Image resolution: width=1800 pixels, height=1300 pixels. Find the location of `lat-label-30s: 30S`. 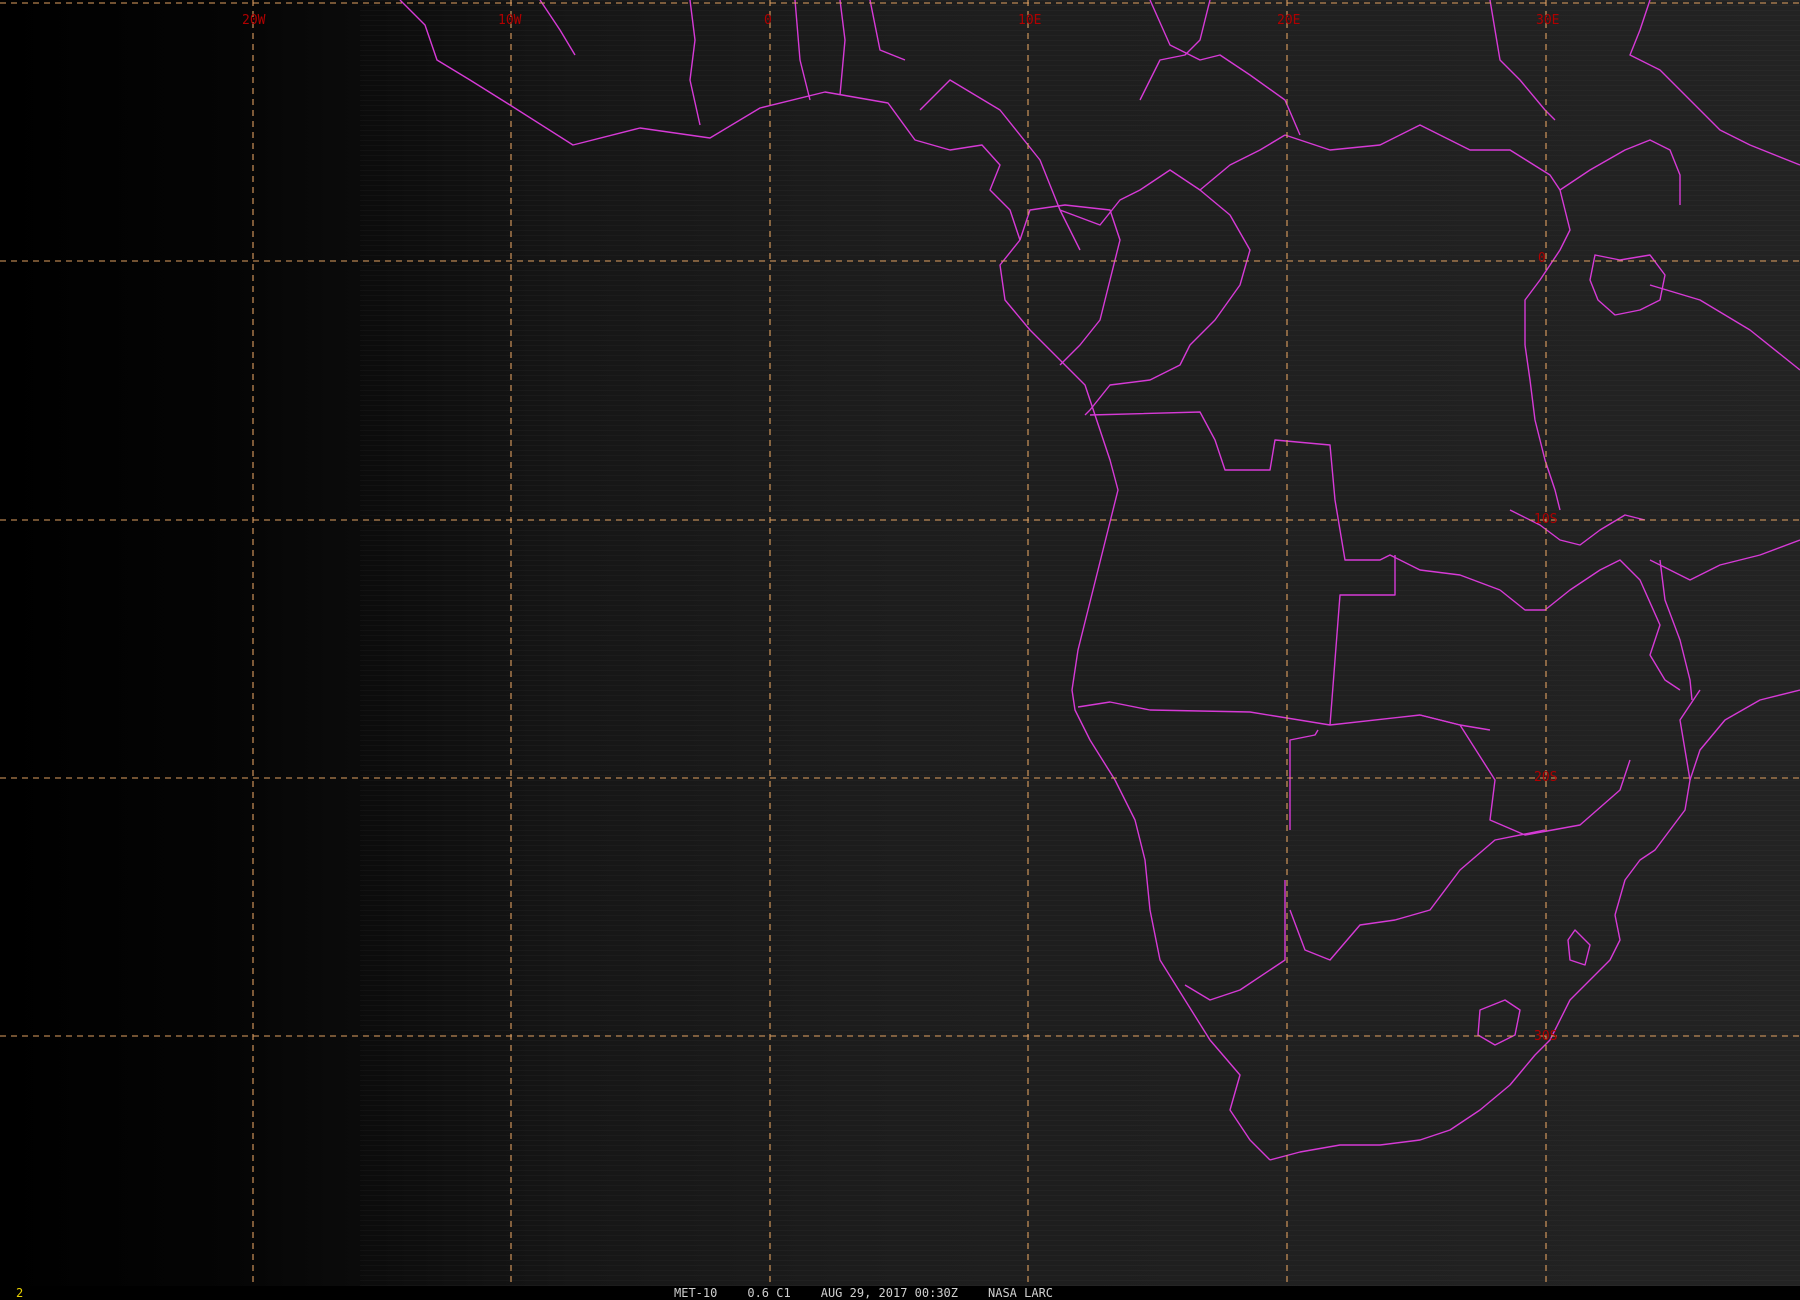

lat-label-30s: 30S is located at coordinates (1545, 1036).